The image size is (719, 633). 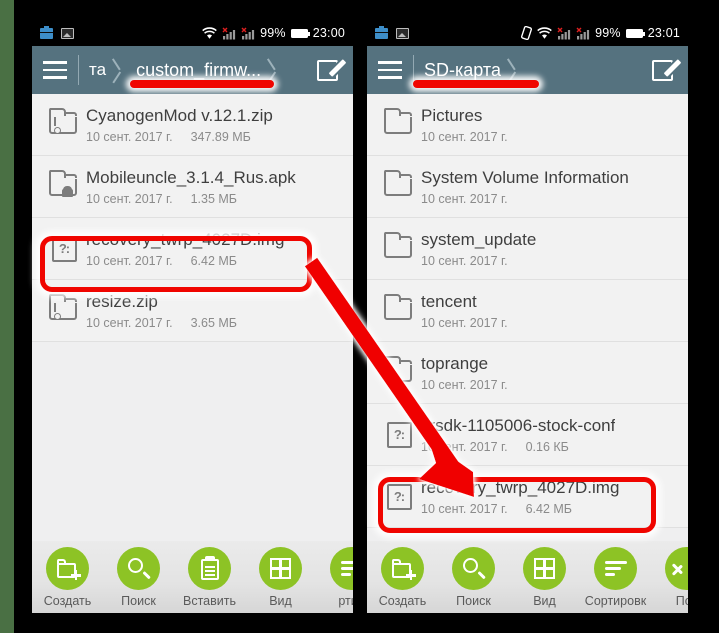 What do you see at coordinates (663, 33) in the screenshot?
I see `clock-label: 23:01` at bounding box center [663, 33].